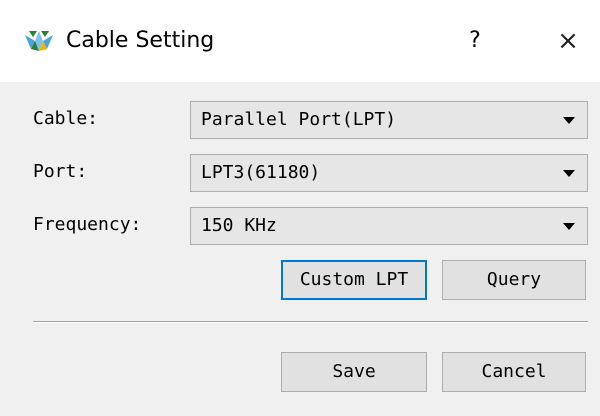  What do you see at coordinates (389, 226) in the screenshot?
I see `frequency-select: 150 KHz` at bounding box center [389, 226].